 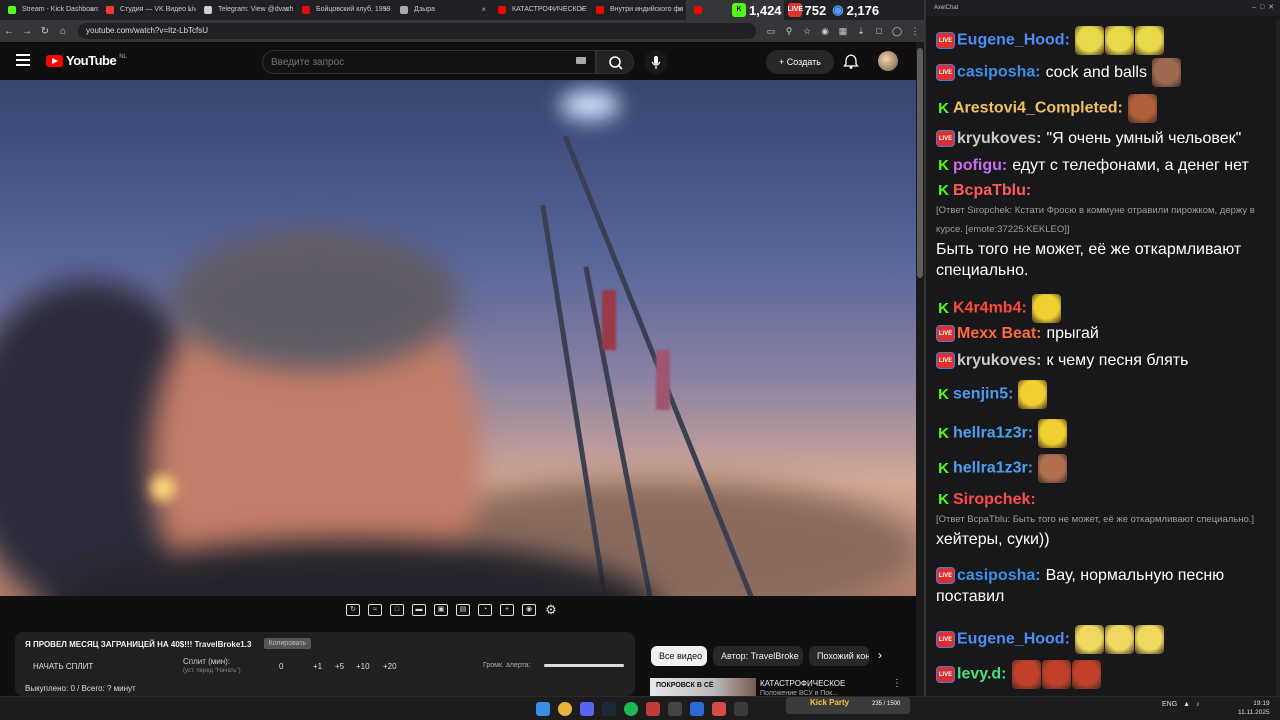 What do you see at coordinates (615, 62) in the screenshot?
I see `search-button` at bounding box center [615, 62].